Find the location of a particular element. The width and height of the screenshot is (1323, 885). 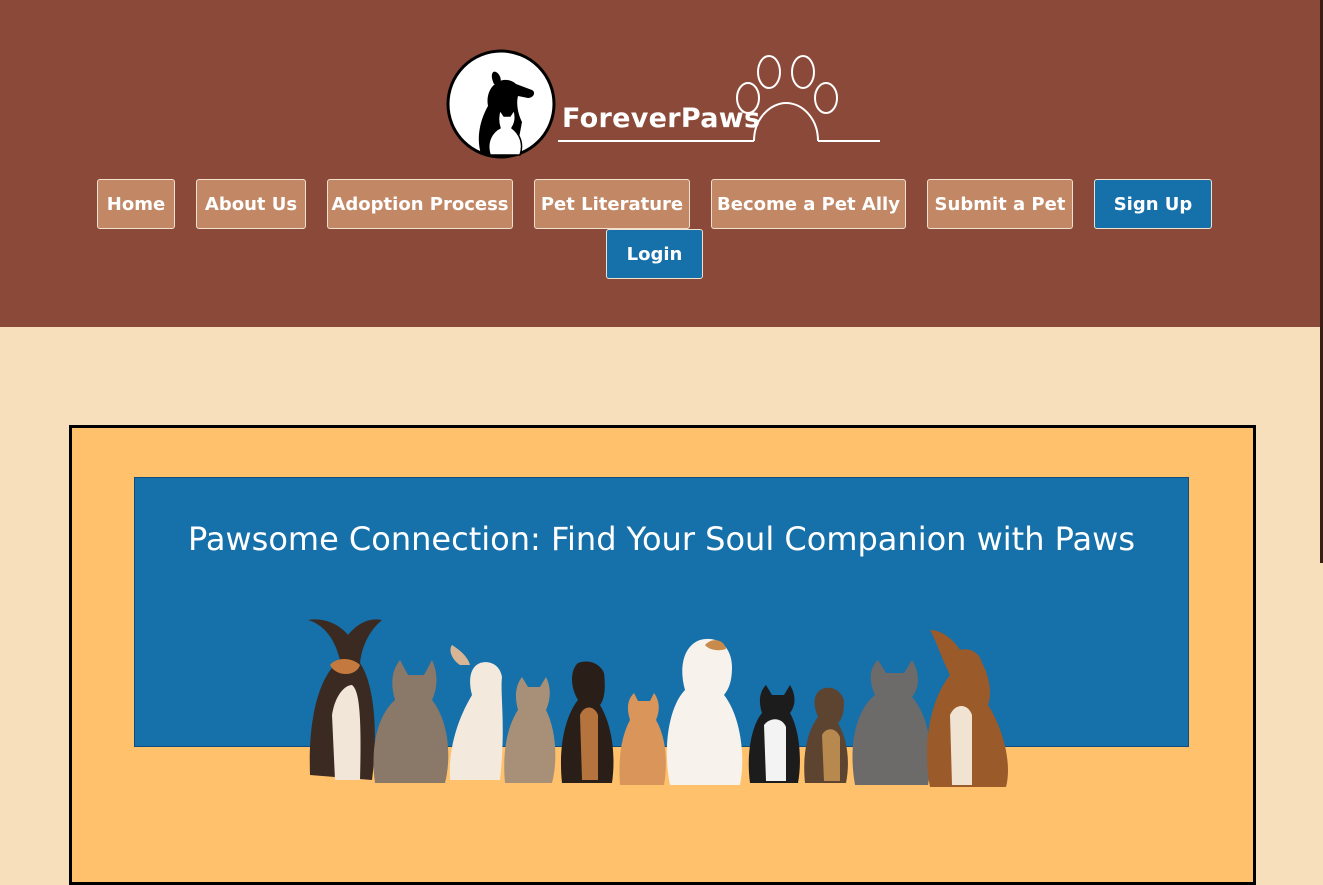

brand-name: ForeverPaws is located at coordinates (661, 118).